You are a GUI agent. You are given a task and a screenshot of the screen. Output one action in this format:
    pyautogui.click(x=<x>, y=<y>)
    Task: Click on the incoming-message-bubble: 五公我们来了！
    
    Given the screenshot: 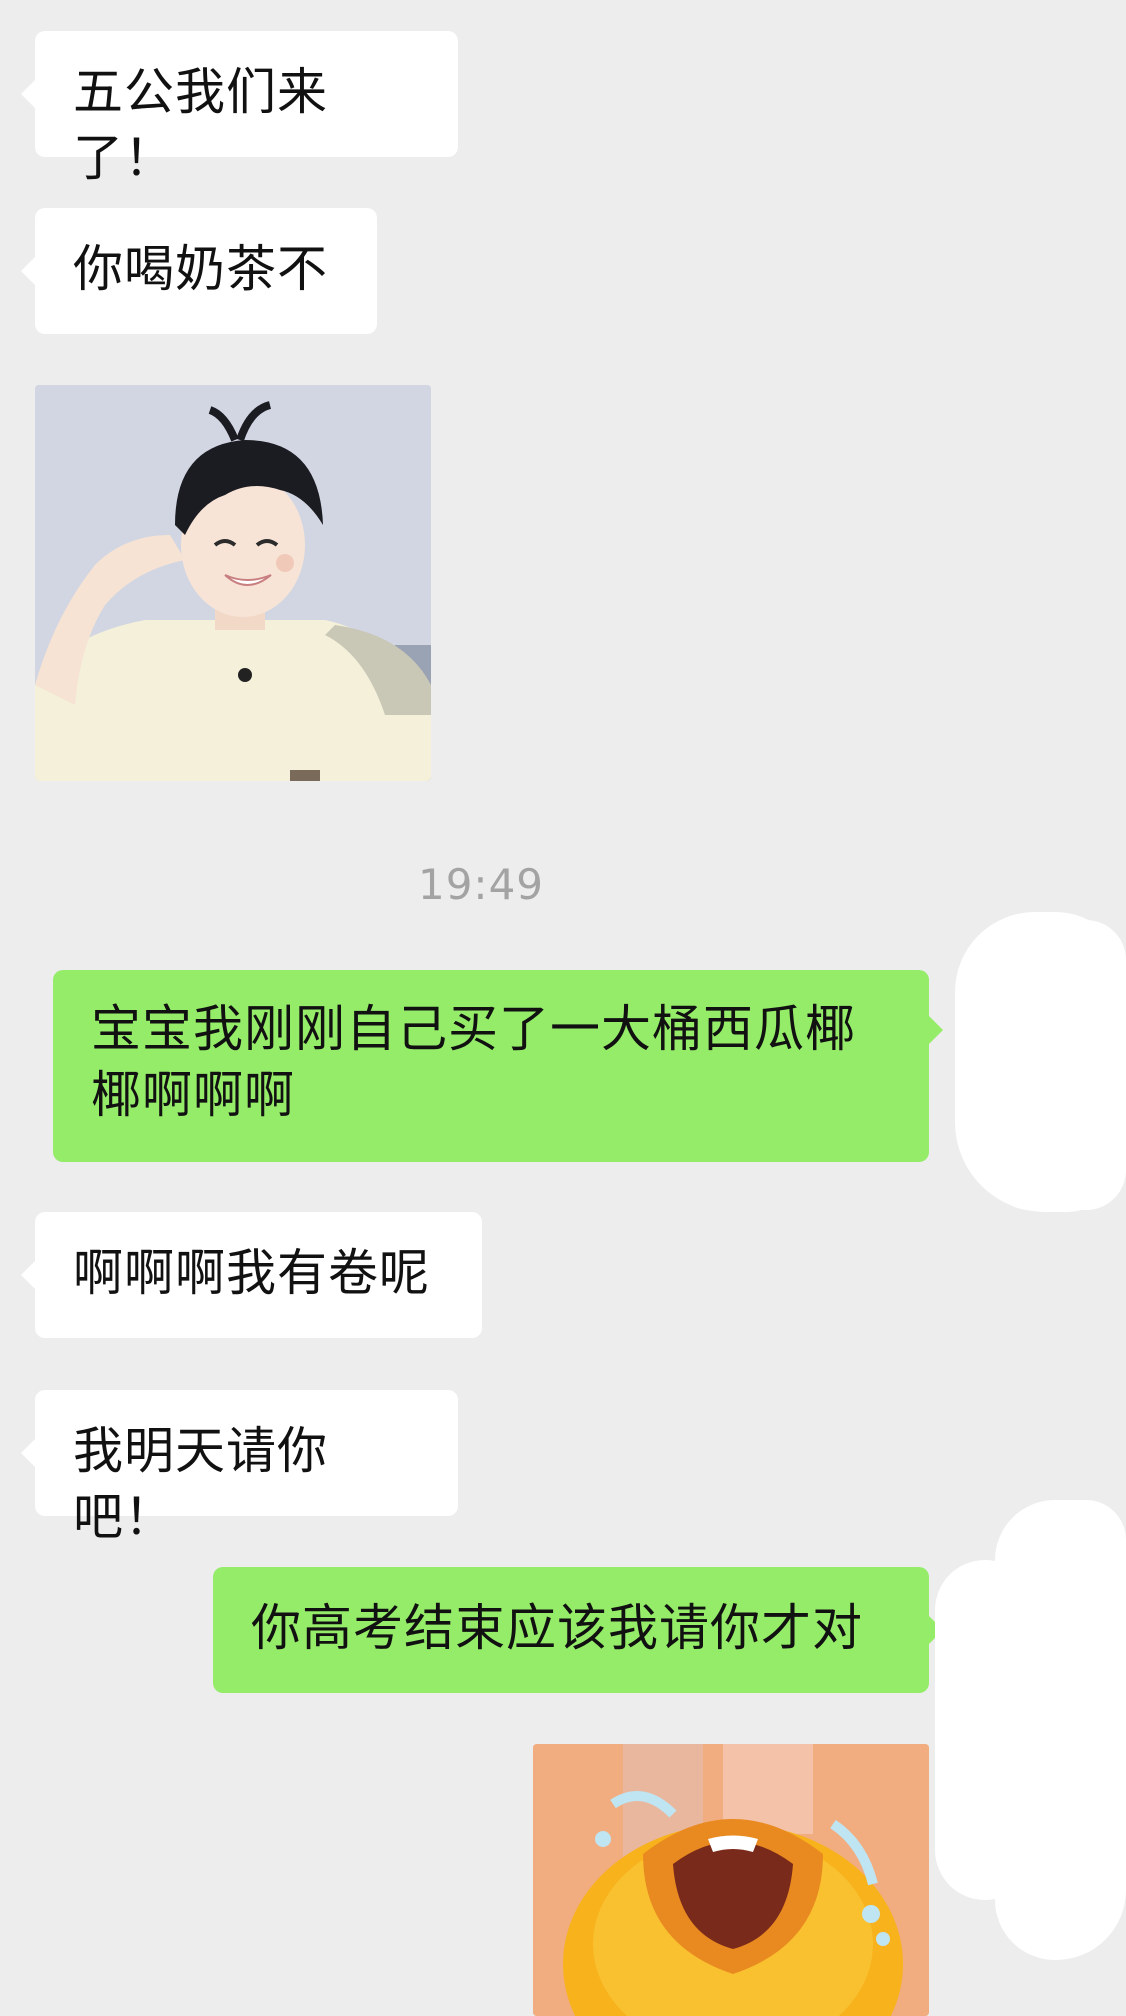 What is the action you would take?
    pyautogui.click(x=239, y=109)
    